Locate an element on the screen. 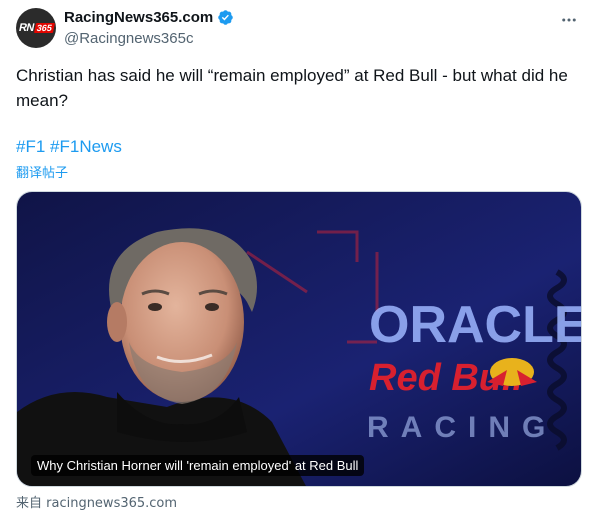  author-name-row: RacingNews365.com is located at coordinates (149, 17).